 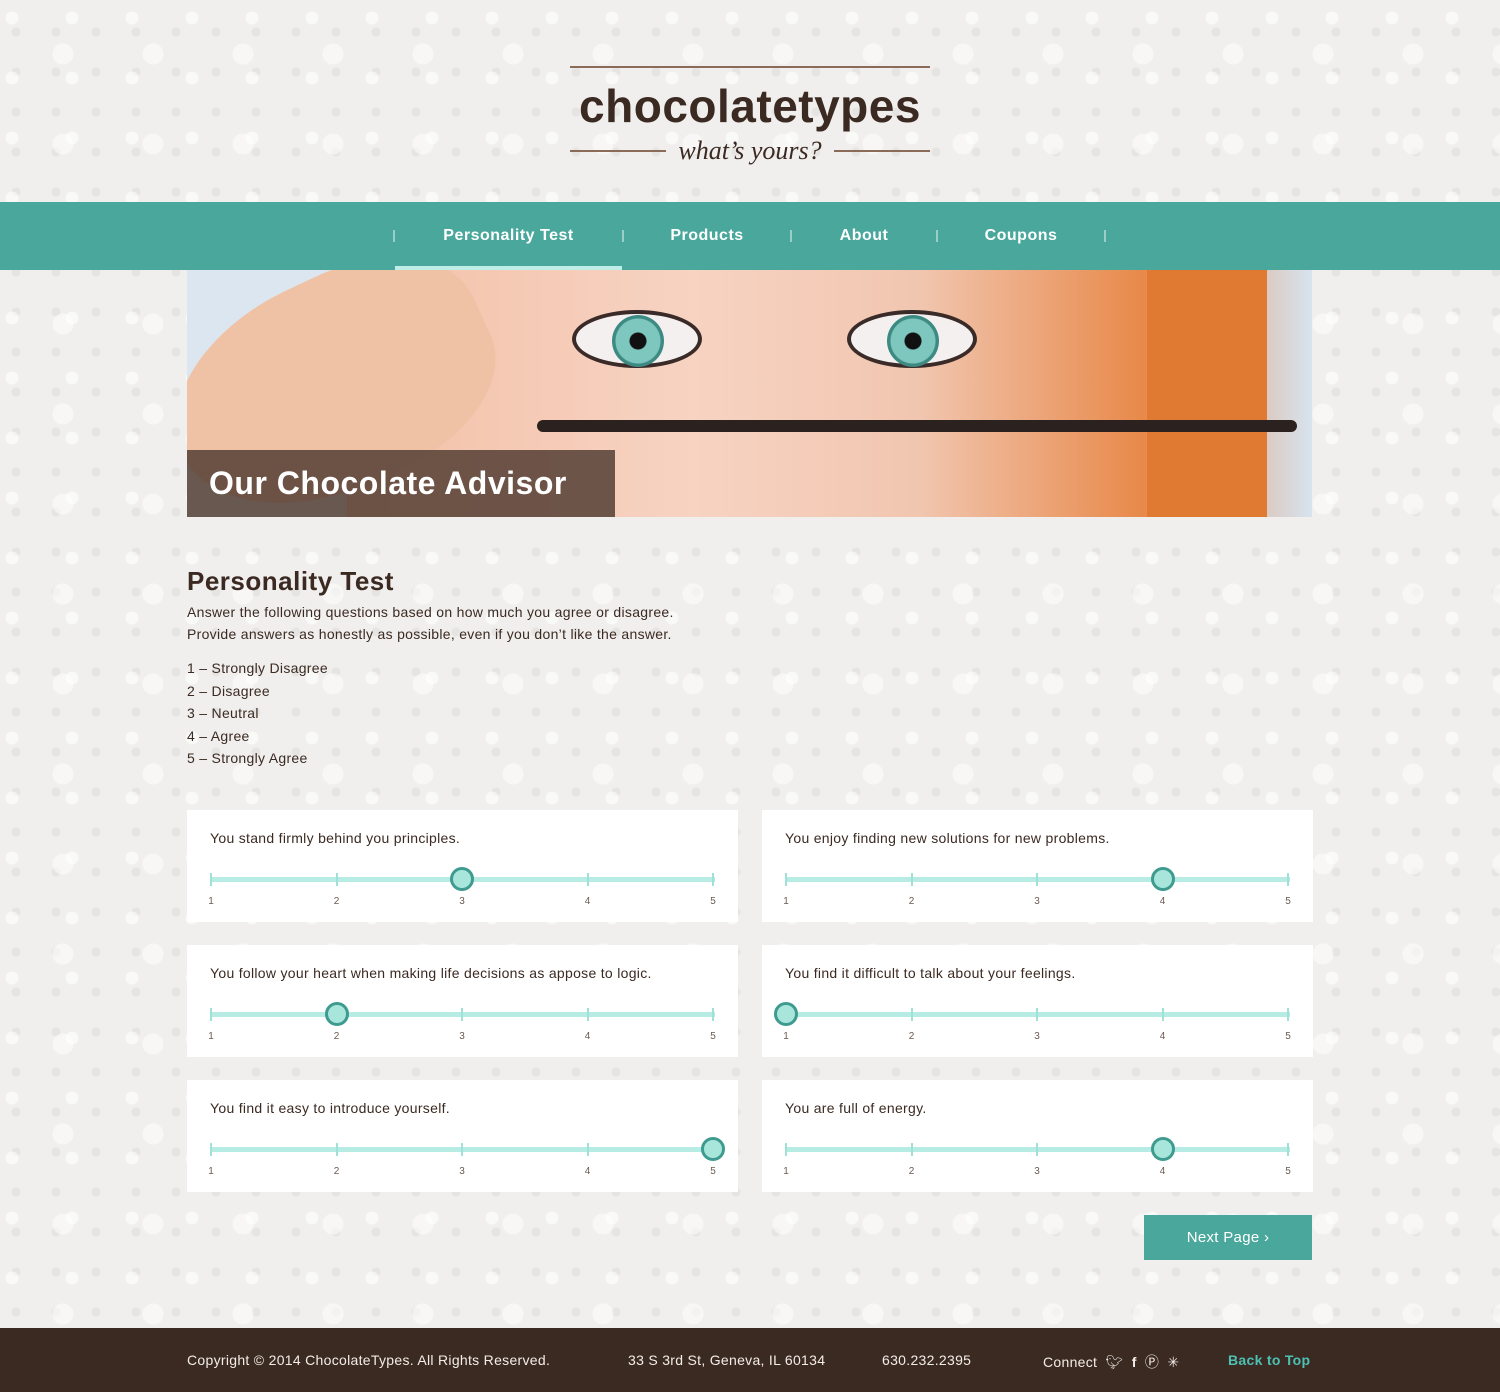 What do you see at coordinates (1114, 1362) in the screenshot?
I see `twitter-icon: 🐦︎` at bounding box center [1114, 1362].